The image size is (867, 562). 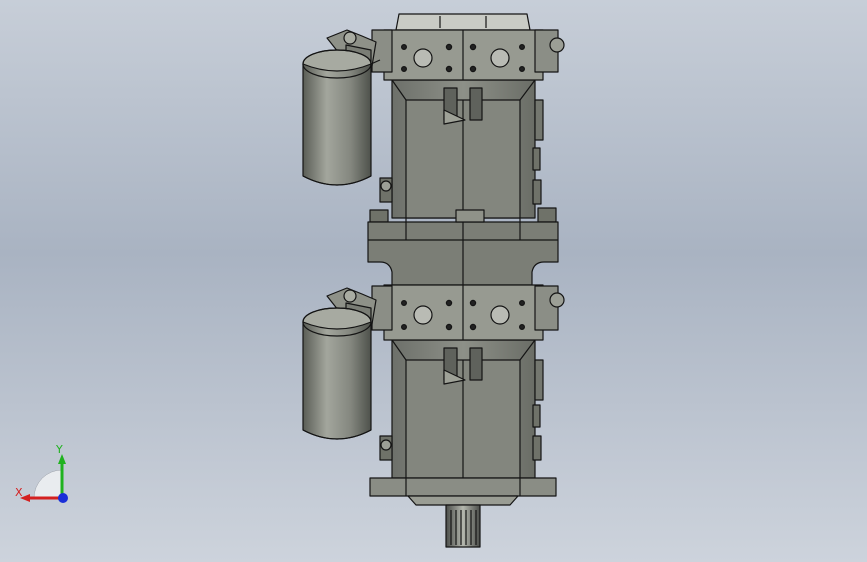 I want to click on lower-pump-section, so click(x=467, y=395).